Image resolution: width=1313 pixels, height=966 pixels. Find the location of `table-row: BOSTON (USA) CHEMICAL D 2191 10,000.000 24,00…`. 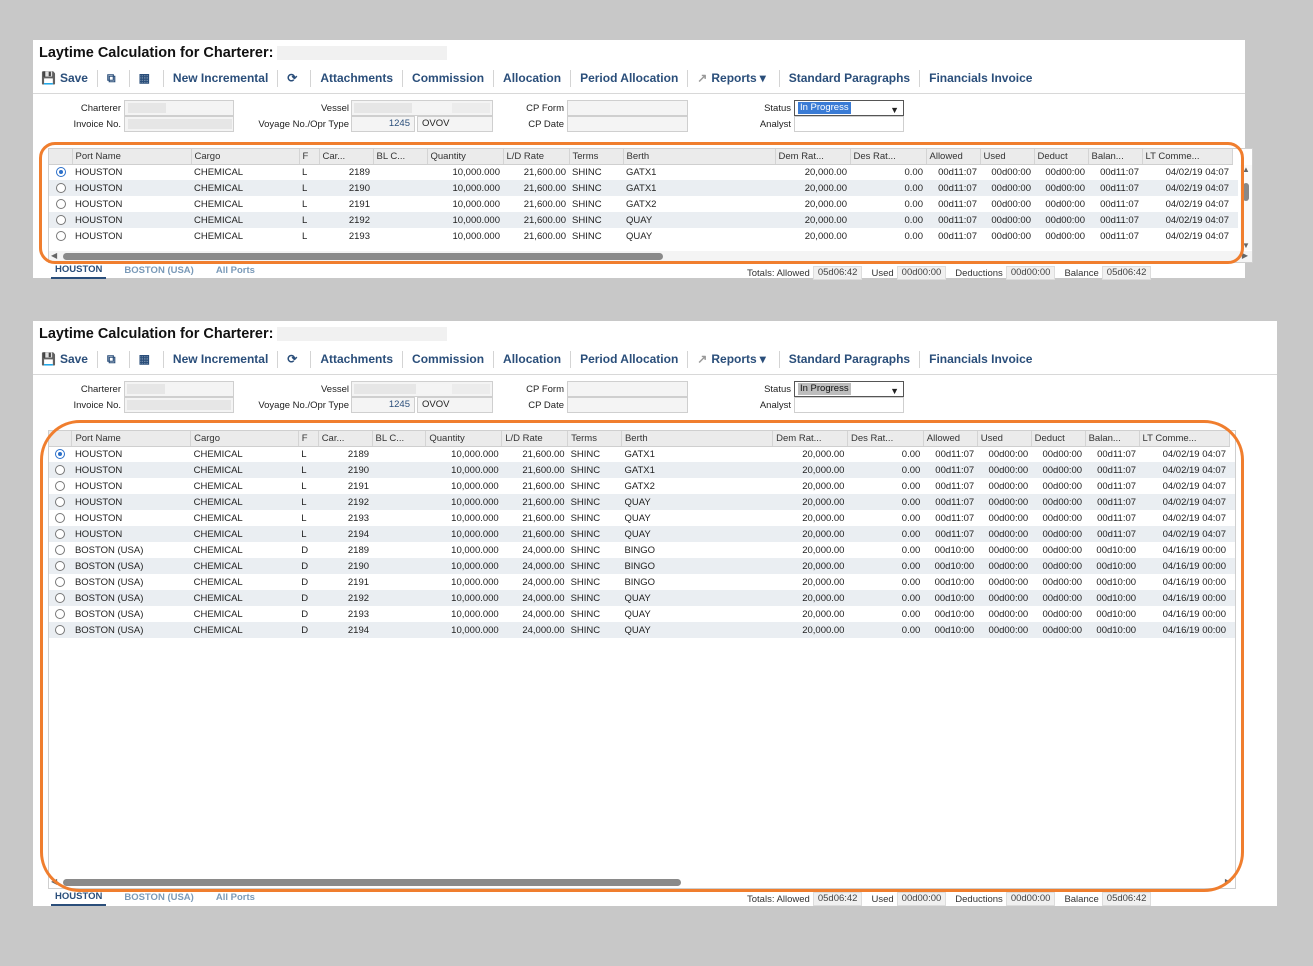

table-row: BOSTON (USA) CHEMICAL D 2191 10,000.000 24,00… is located at coordinates (642, 582).